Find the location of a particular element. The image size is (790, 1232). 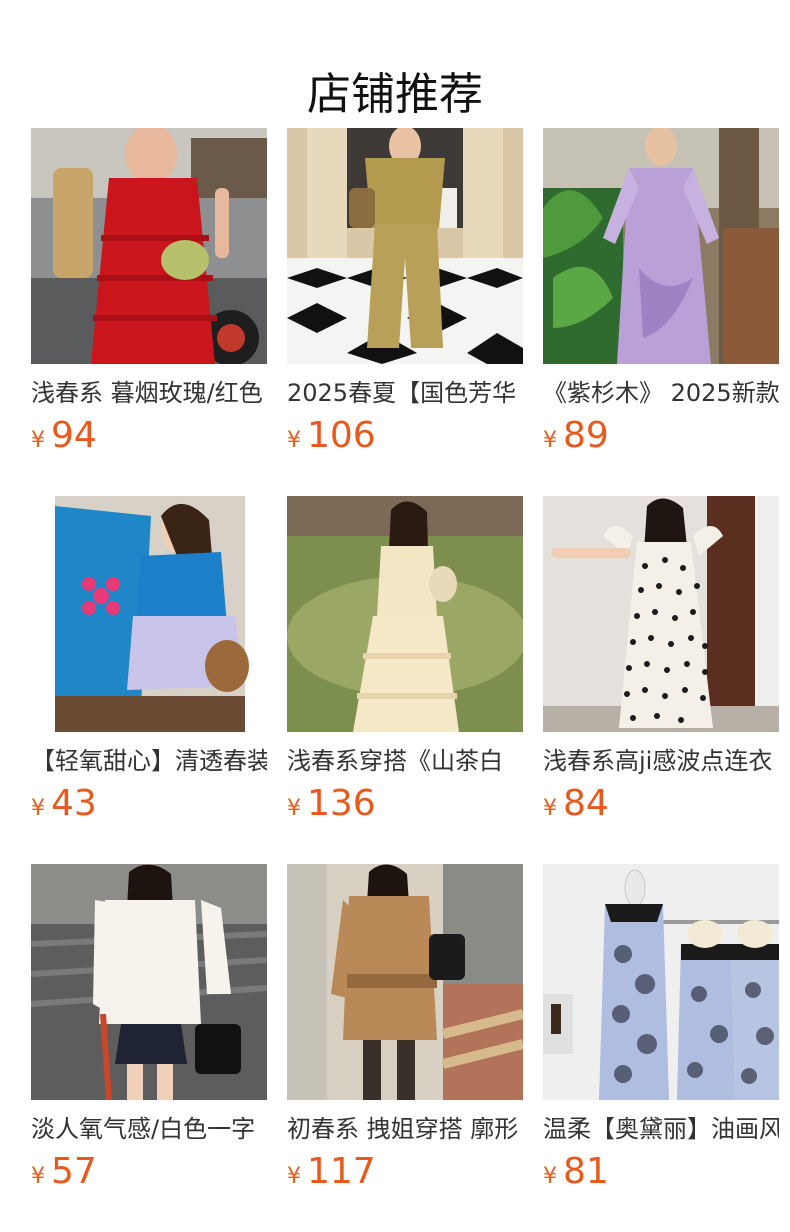

product-title: 温柔【奥黛丽】油画风 is located at coordinates (661, 1129).